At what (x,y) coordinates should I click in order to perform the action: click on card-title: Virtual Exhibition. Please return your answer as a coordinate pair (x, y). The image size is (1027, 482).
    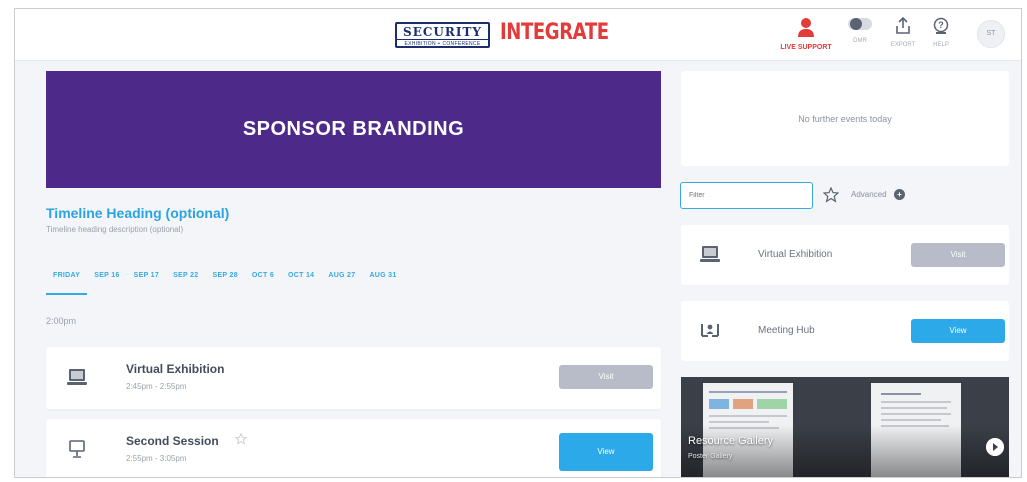
    Looking at the image, I should click on (795, 254).